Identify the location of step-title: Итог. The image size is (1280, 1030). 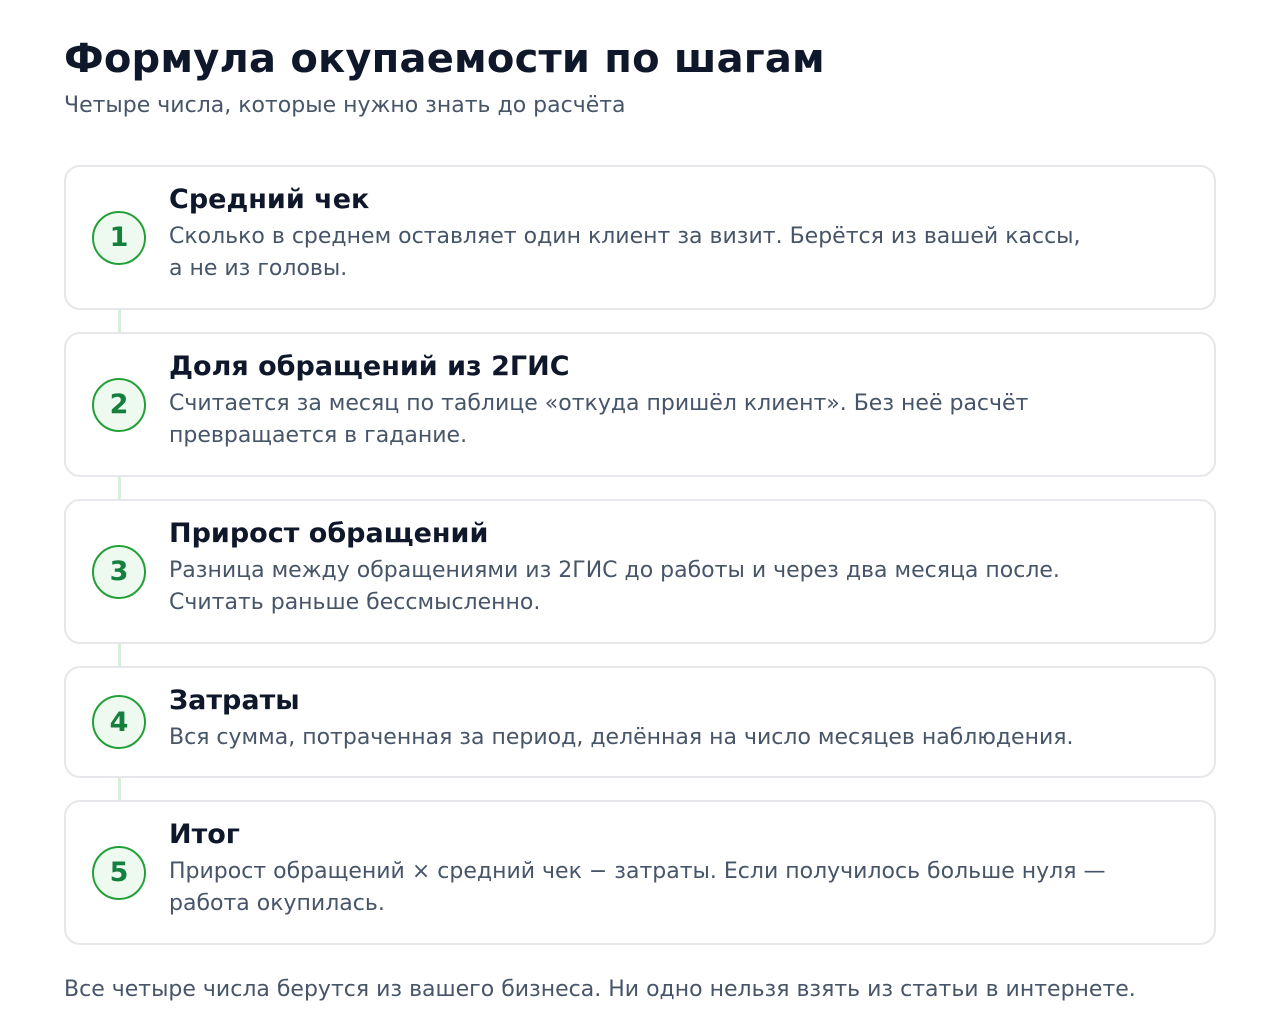
(204, 834).